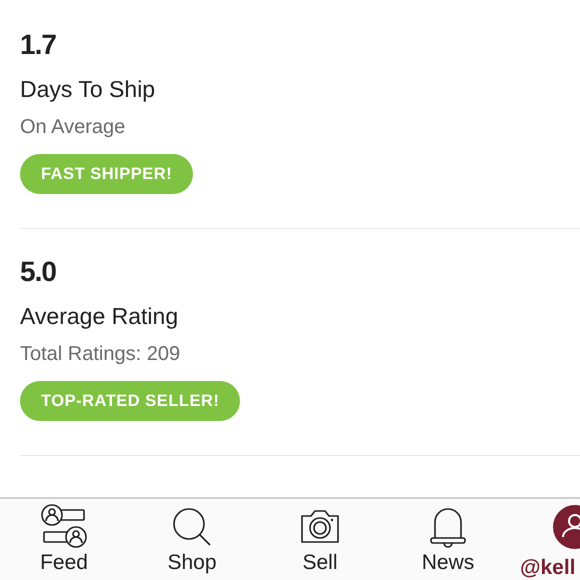 This screenshot has width=580, height=580. I want to click on stat-subtitle: Total Ratings: 209, so click(100, 354).